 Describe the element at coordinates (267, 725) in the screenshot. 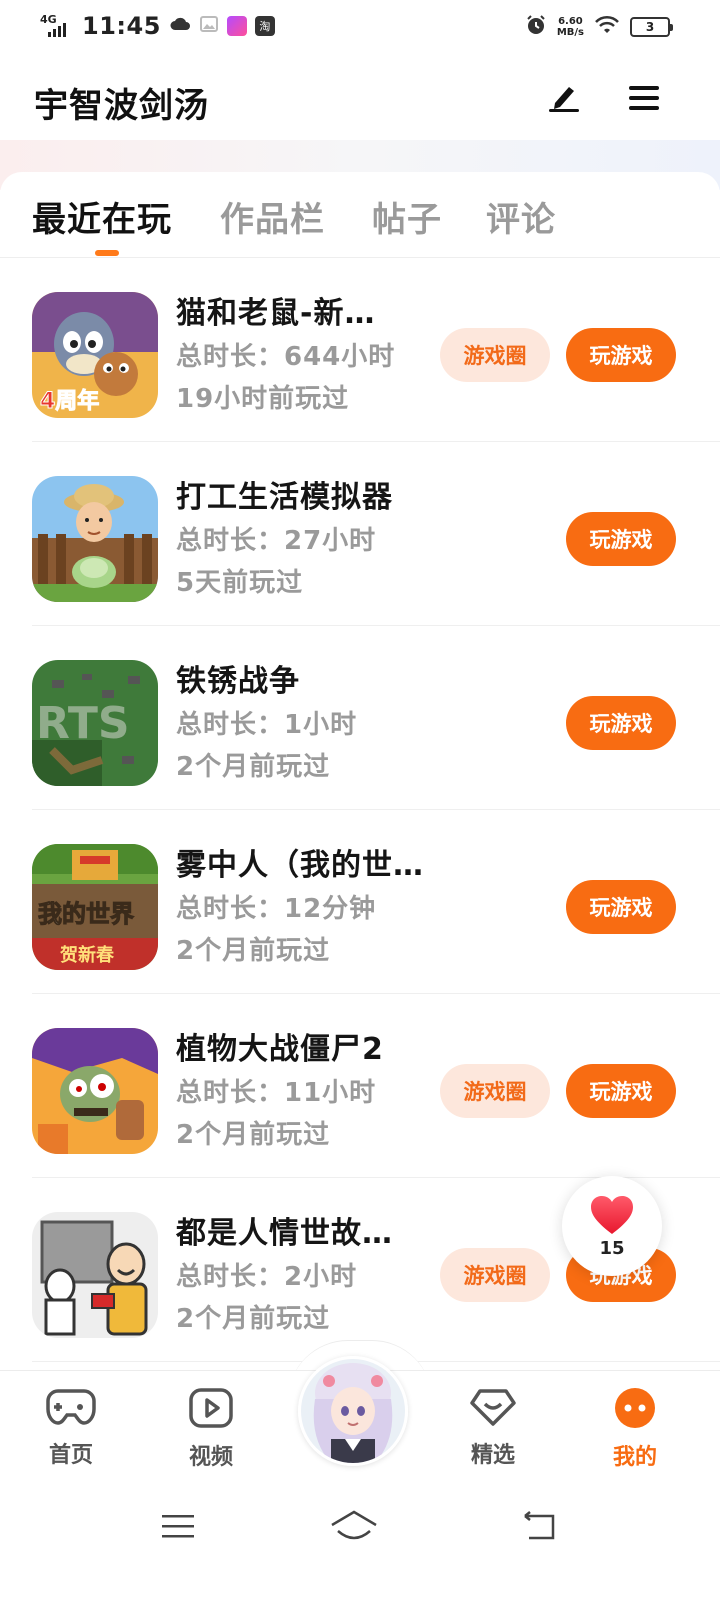

I see `game-total-duration: 总时长：1小时` at that location.